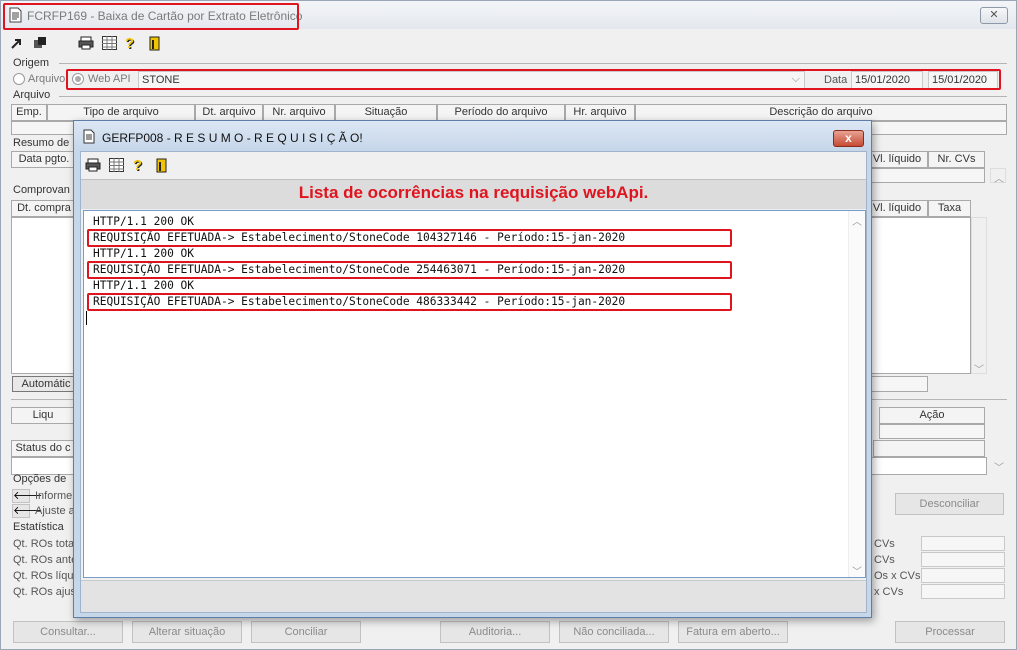 Image resolution: width=1017 pixels, height=650 pixels. I want to click on arquivo-divider, so click(533, 96).